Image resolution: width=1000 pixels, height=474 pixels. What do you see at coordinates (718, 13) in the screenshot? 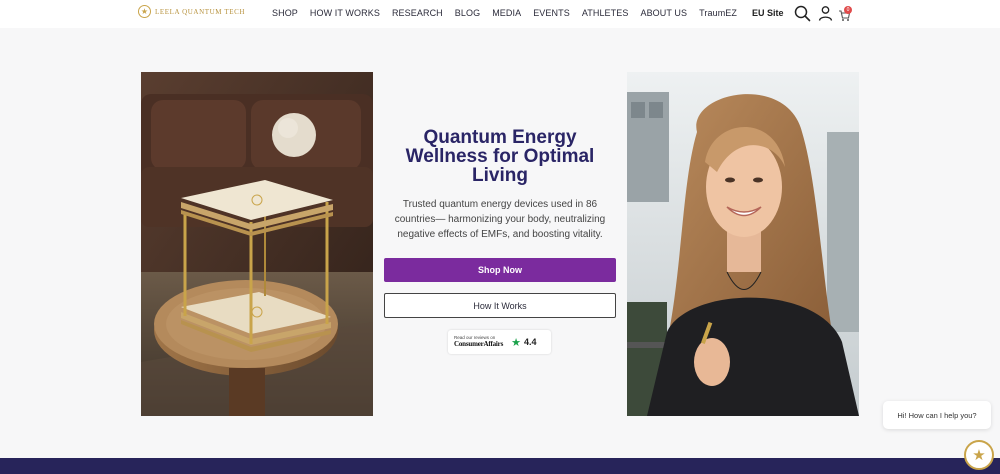
I see `nav-item-traumez: TraumEZ` at bounding box center [718, 13].